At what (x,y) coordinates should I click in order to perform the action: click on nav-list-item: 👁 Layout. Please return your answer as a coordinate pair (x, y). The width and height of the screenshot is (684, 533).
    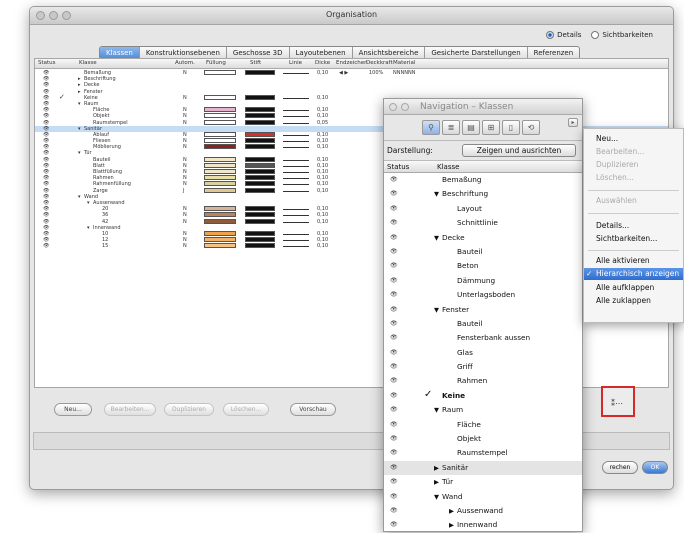
    Looking at the image, I should click on (483, 209).